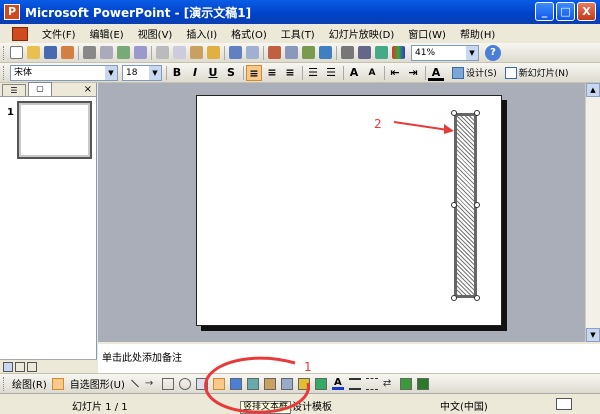  Describe the element at coordinates (347, 52) in the screenshot. I see `expand-all-icon` at that location.